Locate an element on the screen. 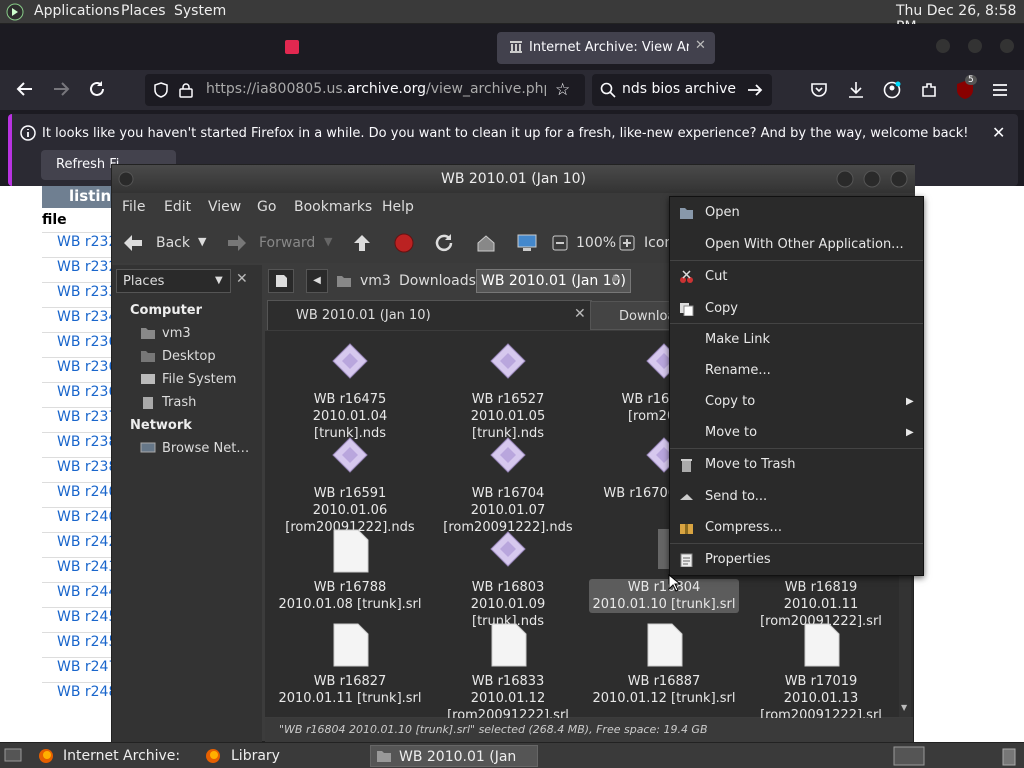  zoom-level: 100% is located at coordinates (596, 243).